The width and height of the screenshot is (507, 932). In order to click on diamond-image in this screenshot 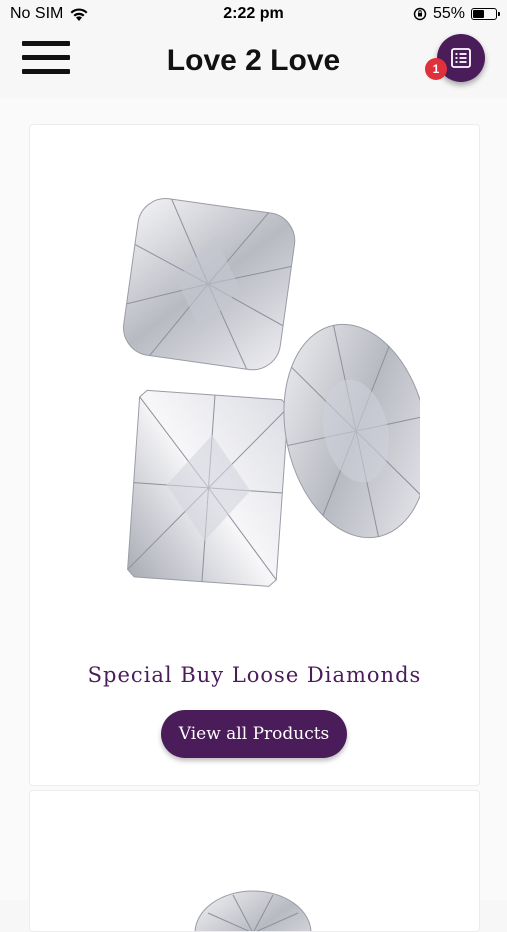, I will do `click(253, 910)`.